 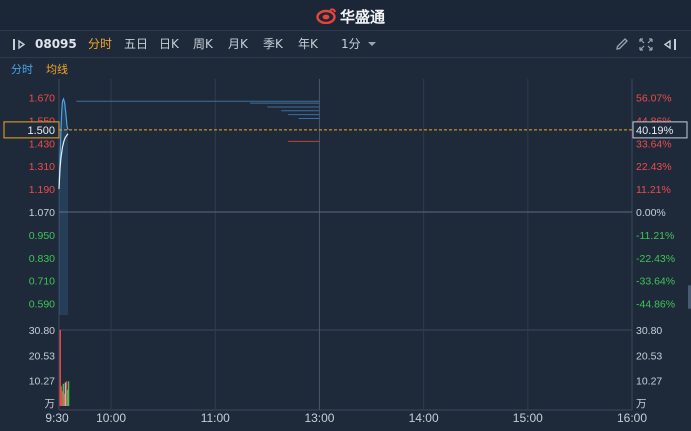 I want to click on app-header: 华盛通, so click(x=345, y=15).